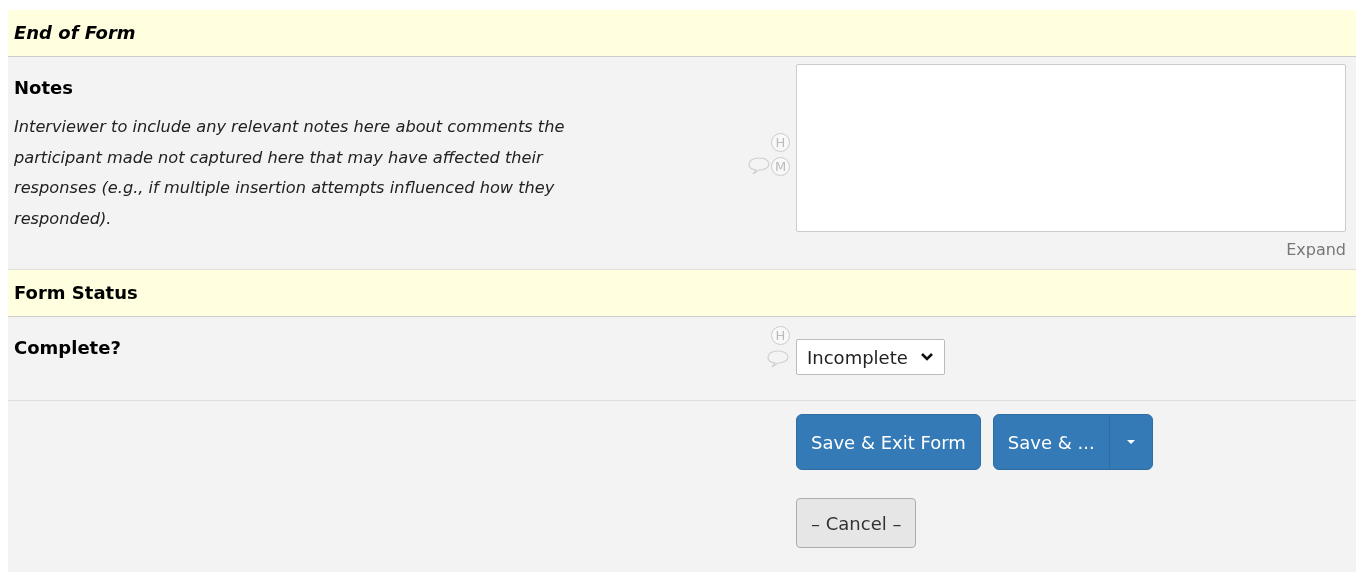  I want to click on save-exit-button: Save & Exit Form, so click(888, 442).